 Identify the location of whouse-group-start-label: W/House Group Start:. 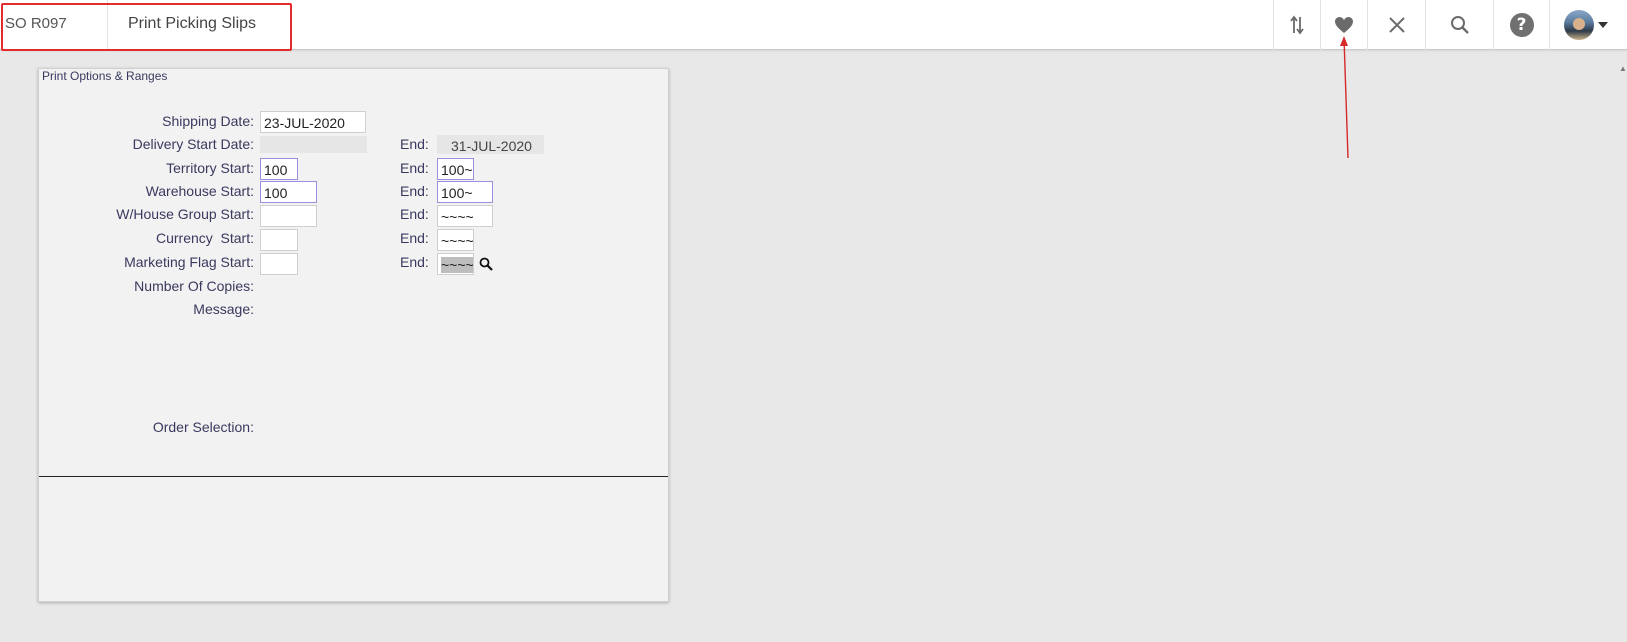
(185, 214).